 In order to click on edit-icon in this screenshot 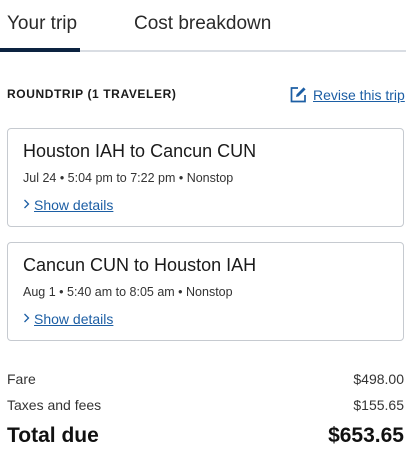, I will do `click(298, 94)`.